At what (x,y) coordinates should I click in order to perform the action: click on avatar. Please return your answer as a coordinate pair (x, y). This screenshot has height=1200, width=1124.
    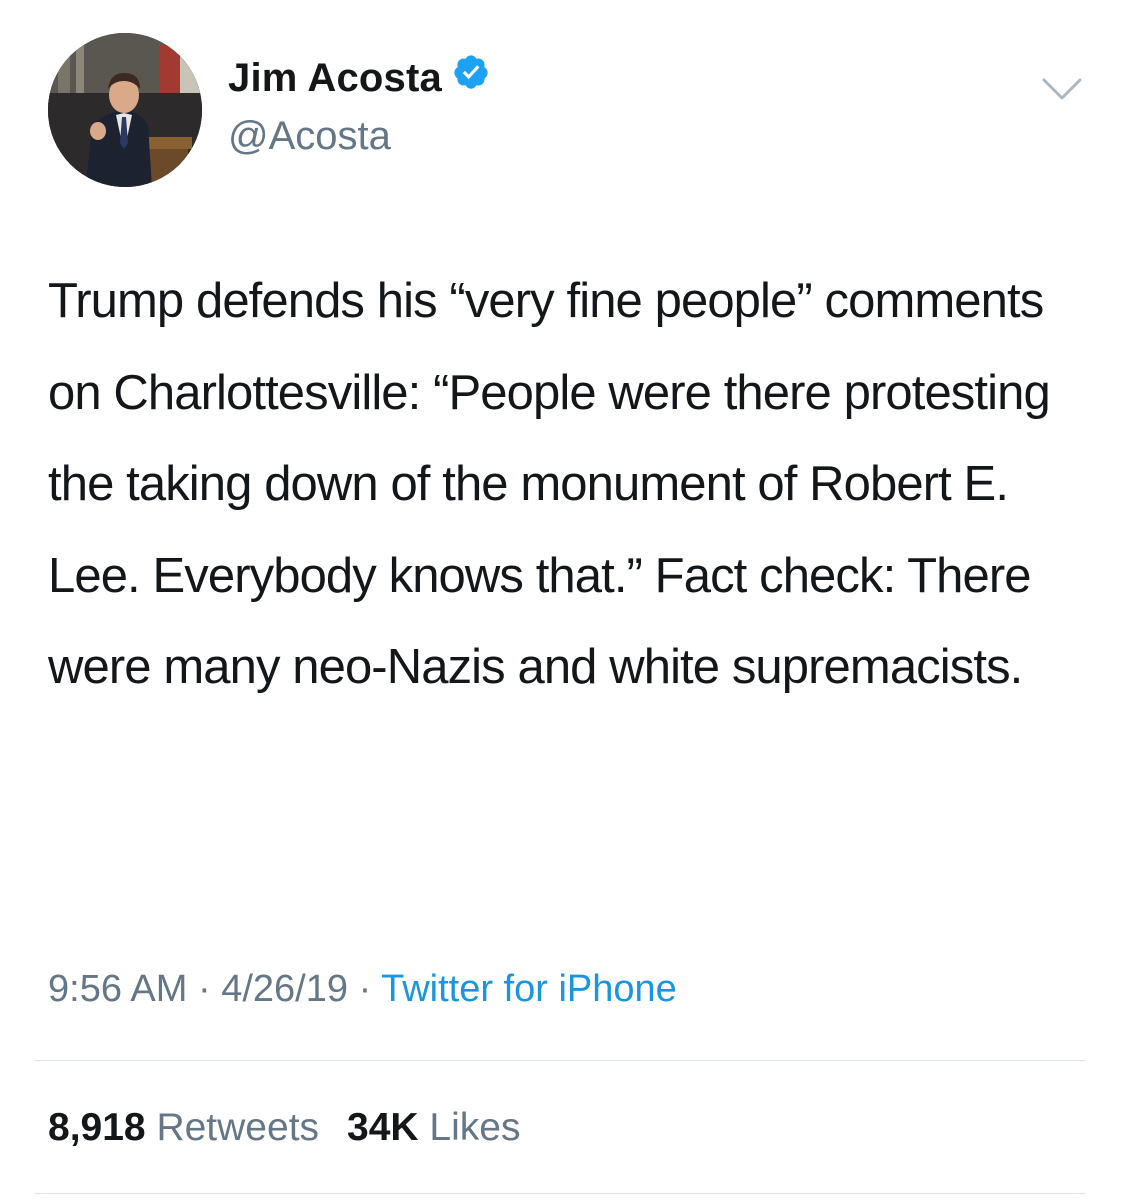
    Looking at the image, I should click on (125, 110).